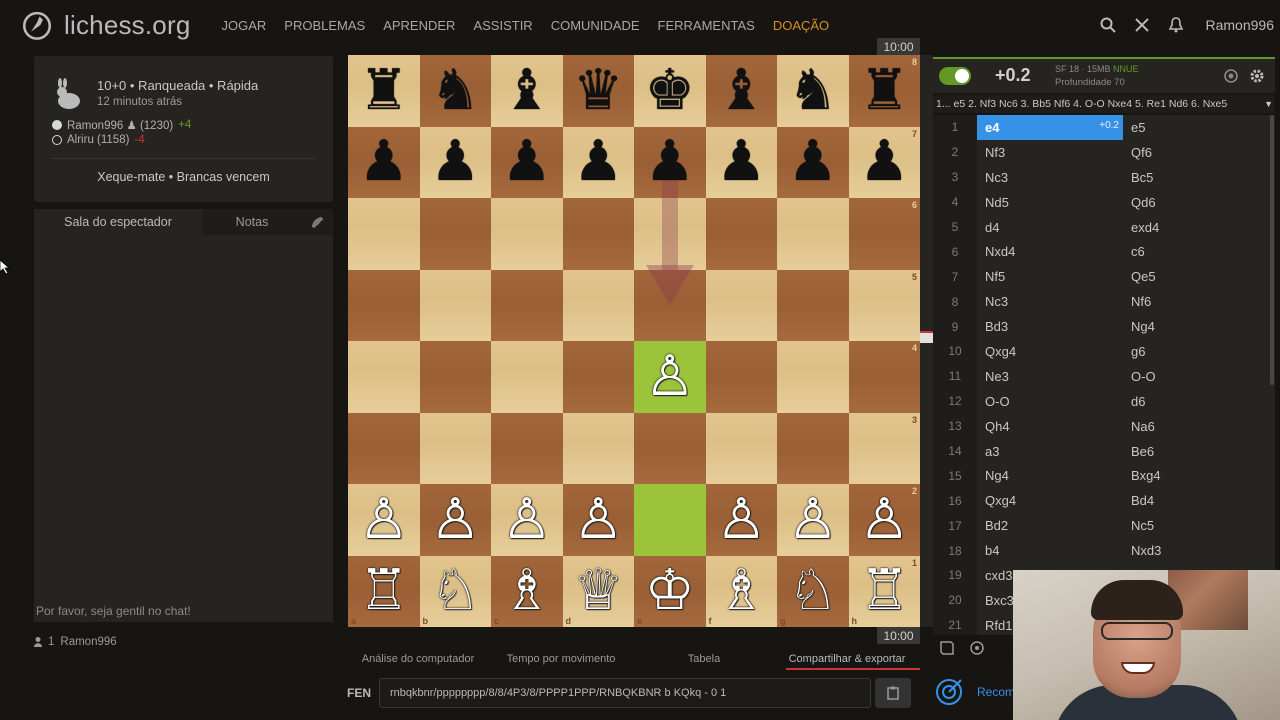  Describe the element at coordinates (1193, 127) in the screenshot. I see `black-move: e5` at that location.